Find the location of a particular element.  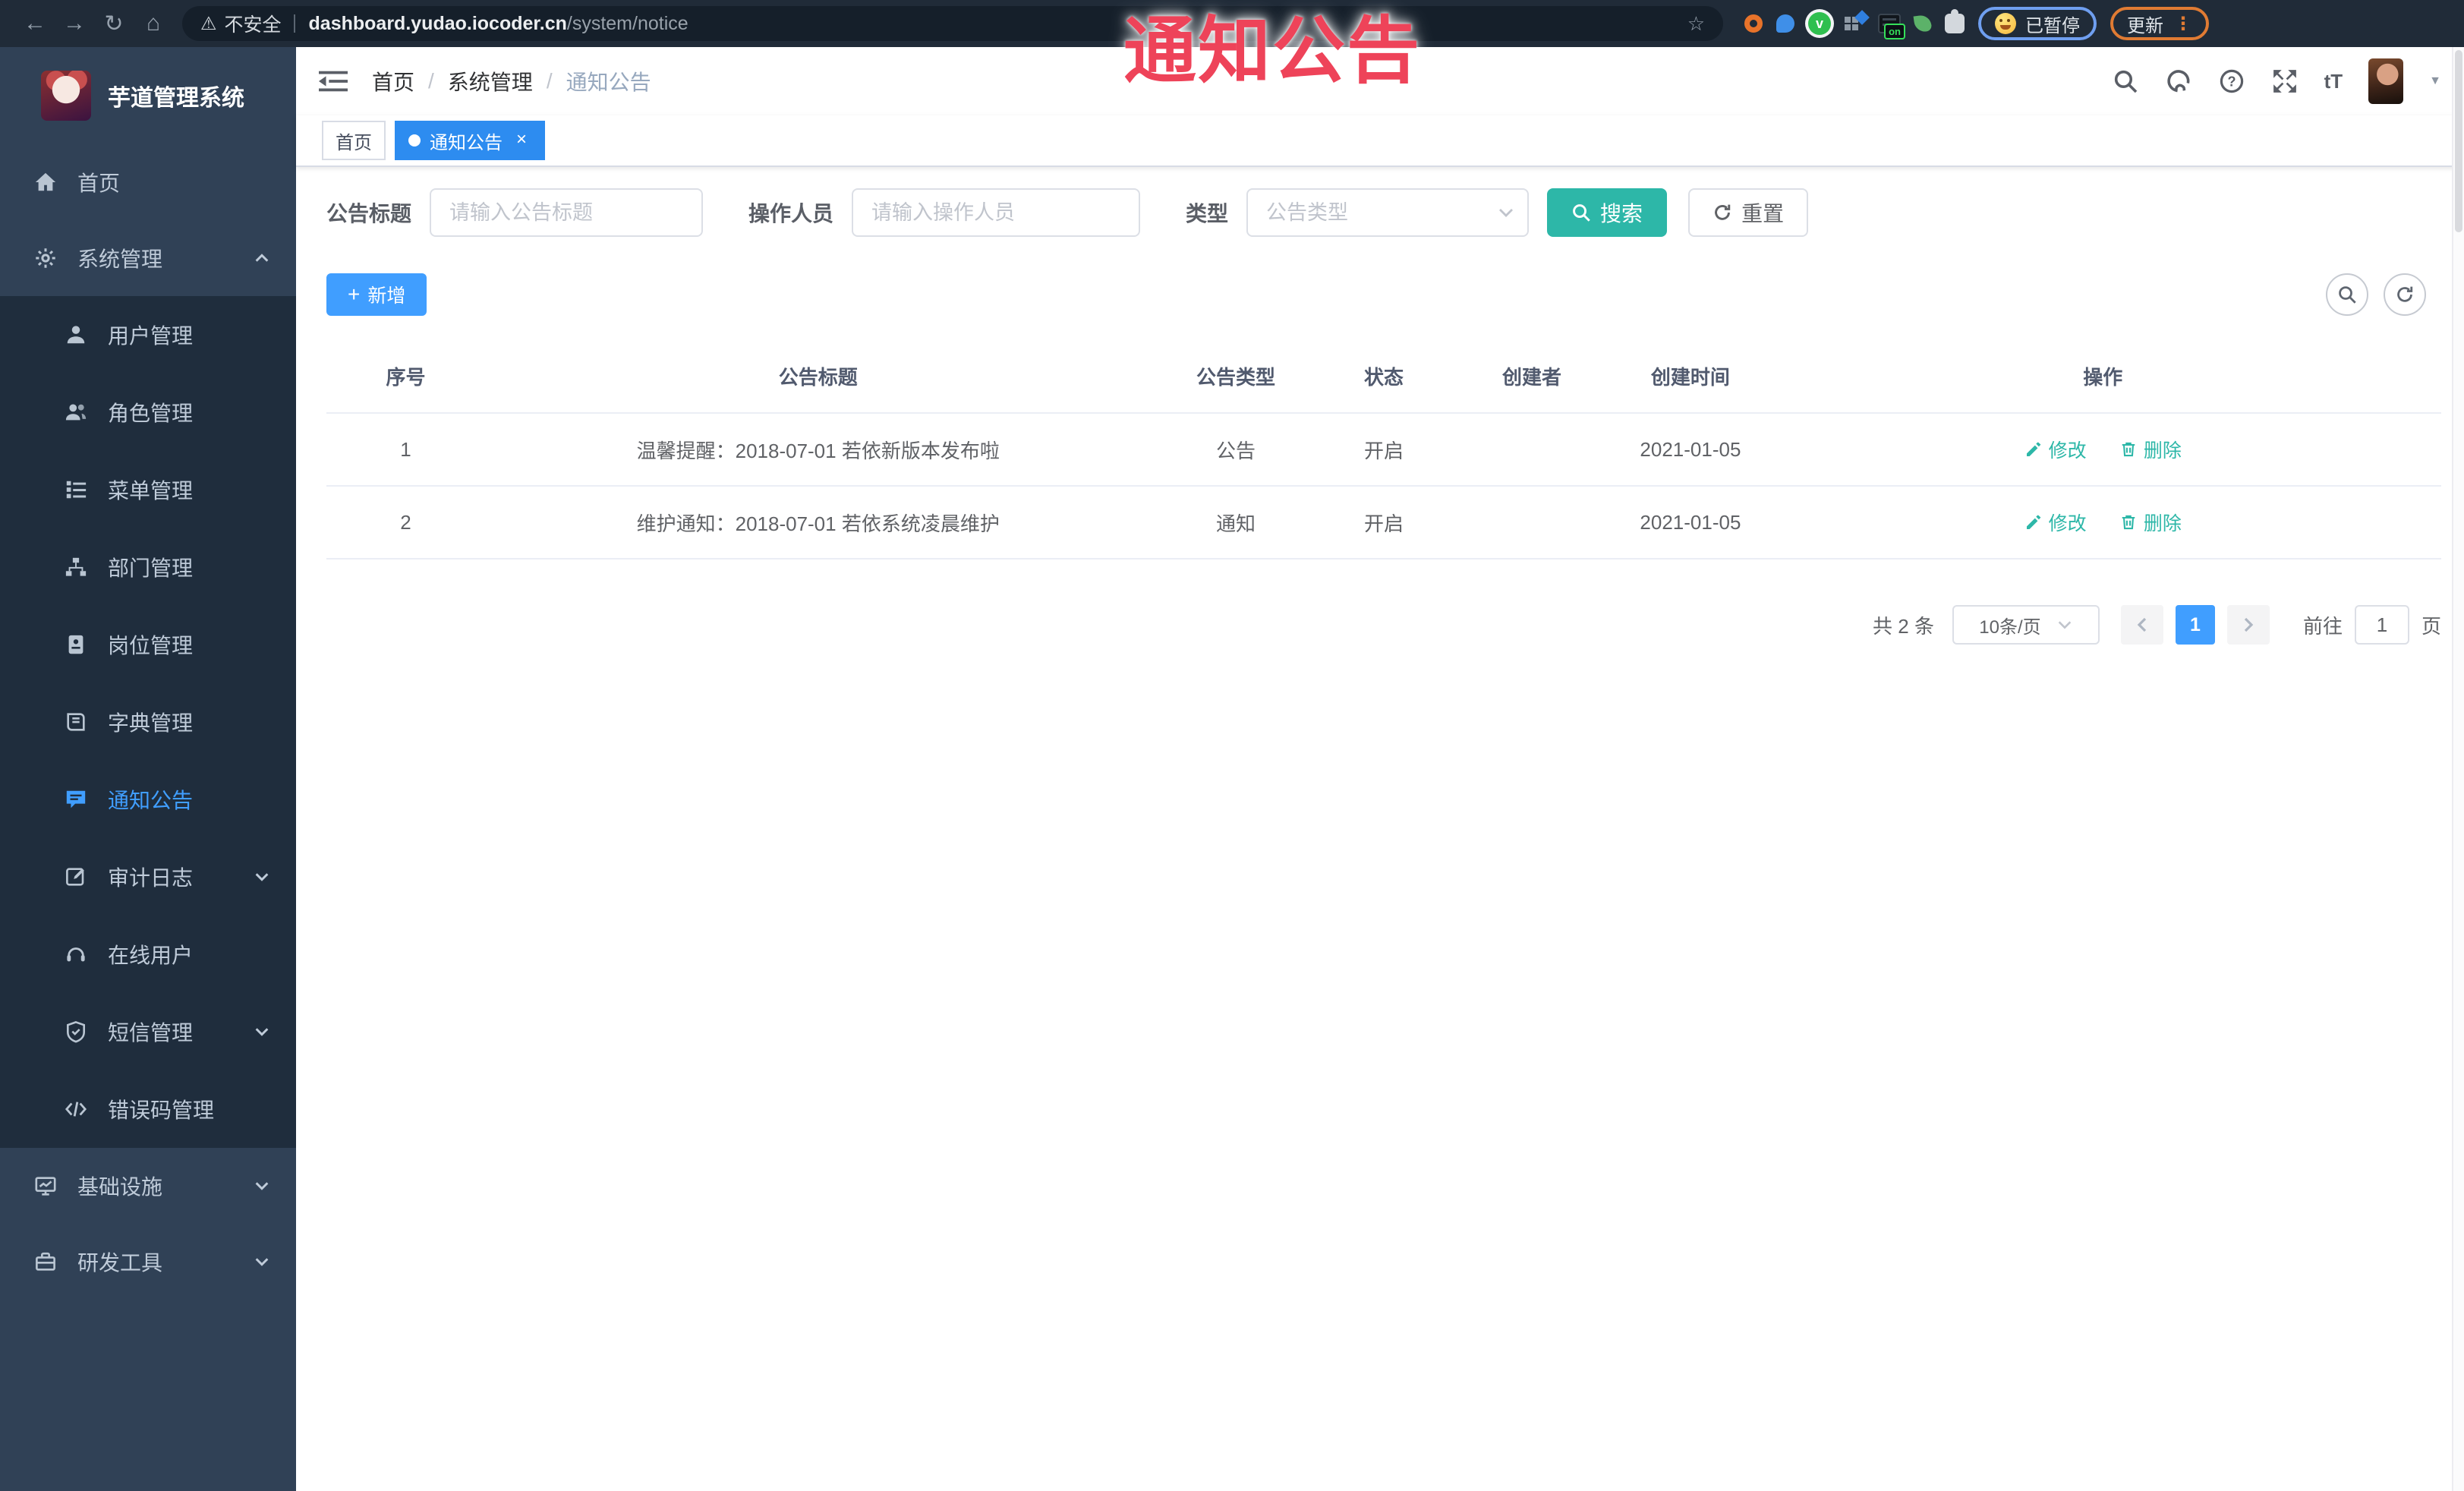

sidebar-item-label: 在线用户 is located at coordinates (151, 956).